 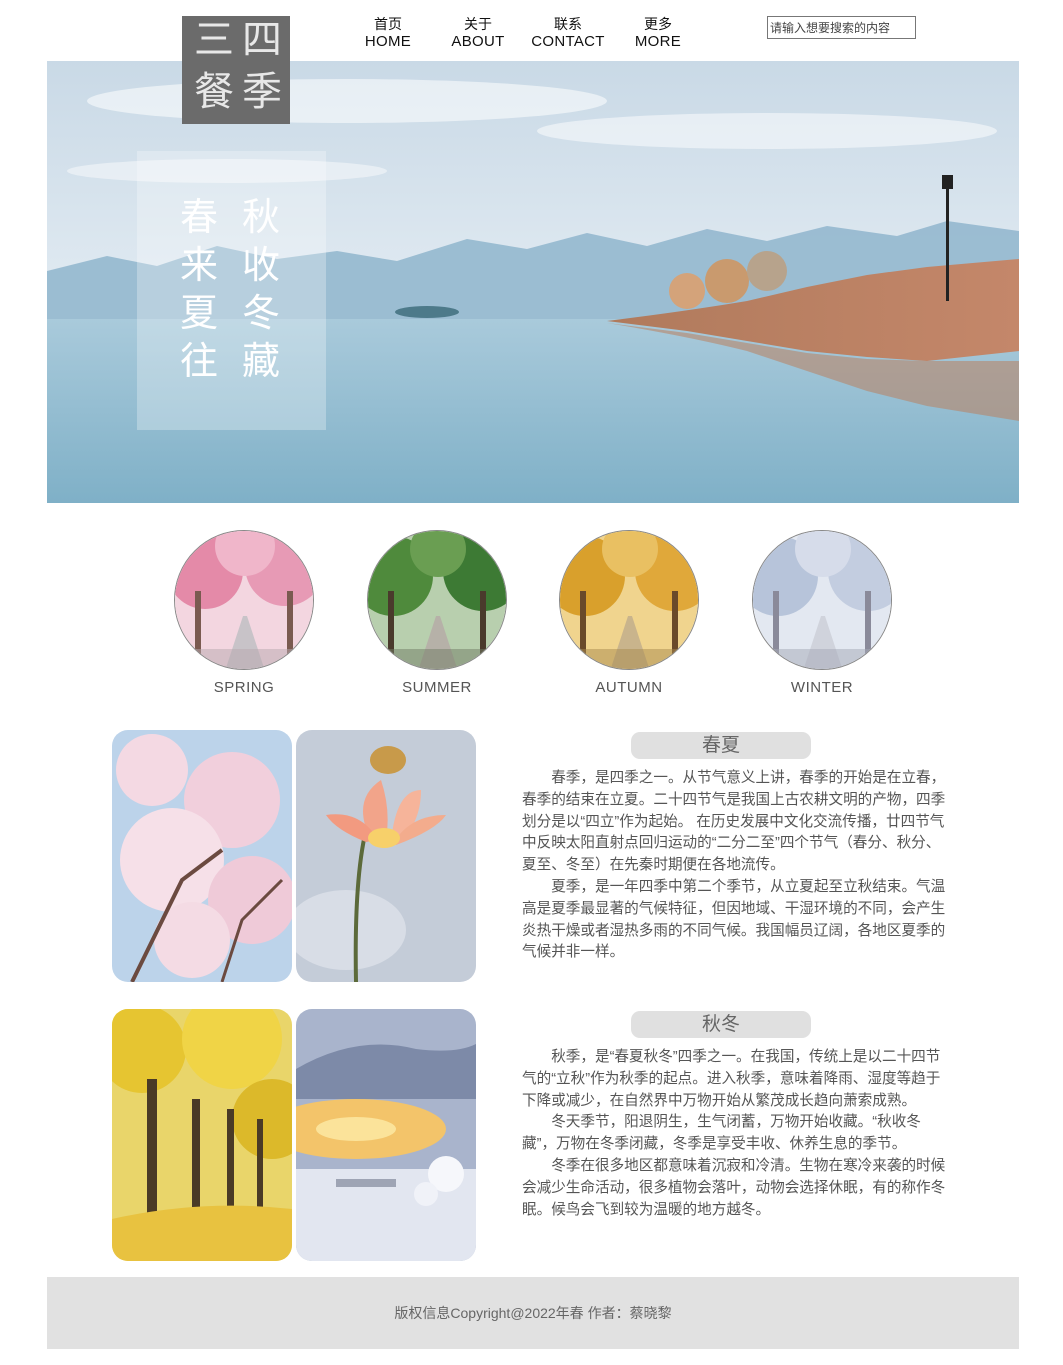 What do you see at coordinates (629, 687) in the screenshot?
I see `season-label: AUTUMN` at bounding box center [629, 687].